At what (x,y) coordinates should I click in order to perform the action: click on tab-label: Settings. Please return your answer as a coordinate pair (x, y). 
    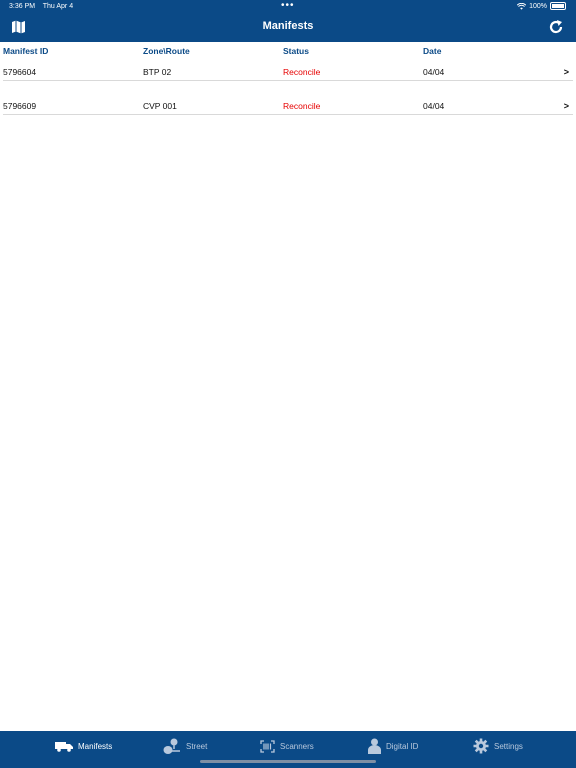
    Looking at the image, I should click on (508, 746).